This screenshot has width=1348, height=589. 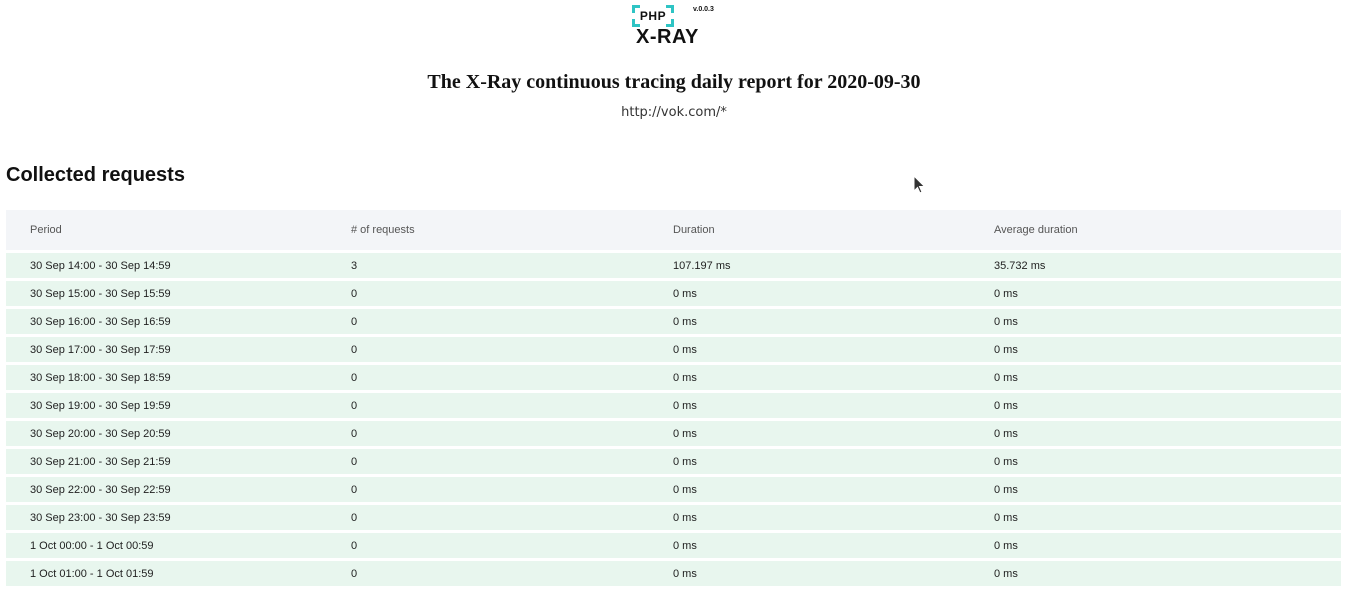 What do you see at coordinates (166, 377) in the screenshot?
I see `cell-period: 30 Sep 18:00 - 30 Sep 18:59` at bounding box center [166, 377].